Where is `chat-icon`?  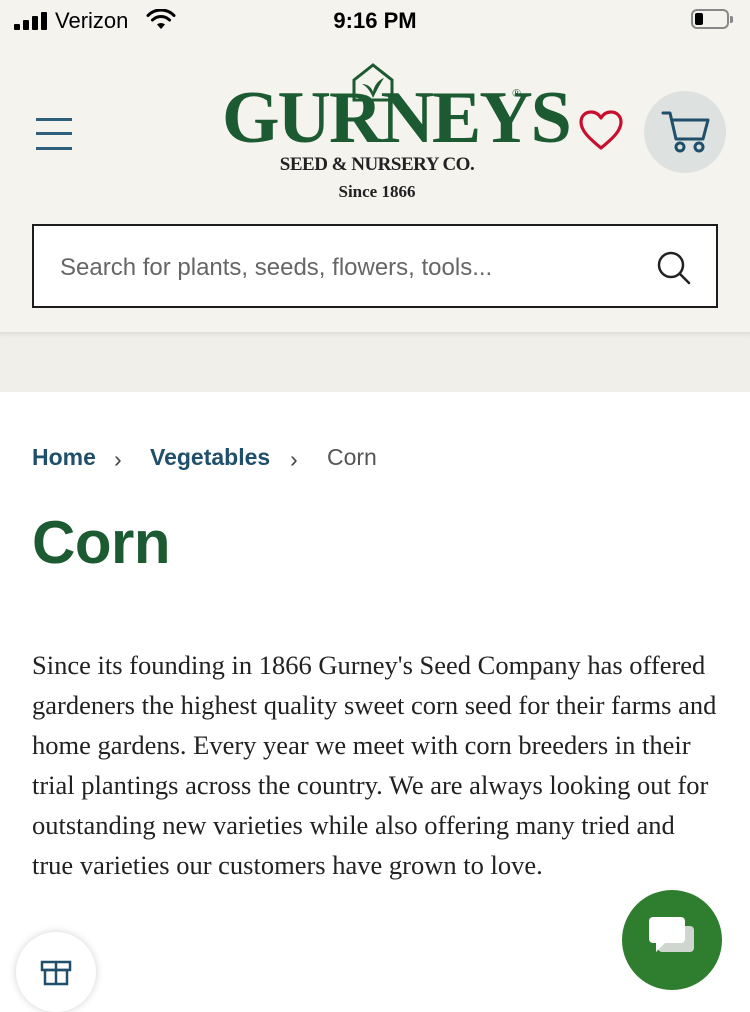
chat-icon is located at coordinates (671, 934).